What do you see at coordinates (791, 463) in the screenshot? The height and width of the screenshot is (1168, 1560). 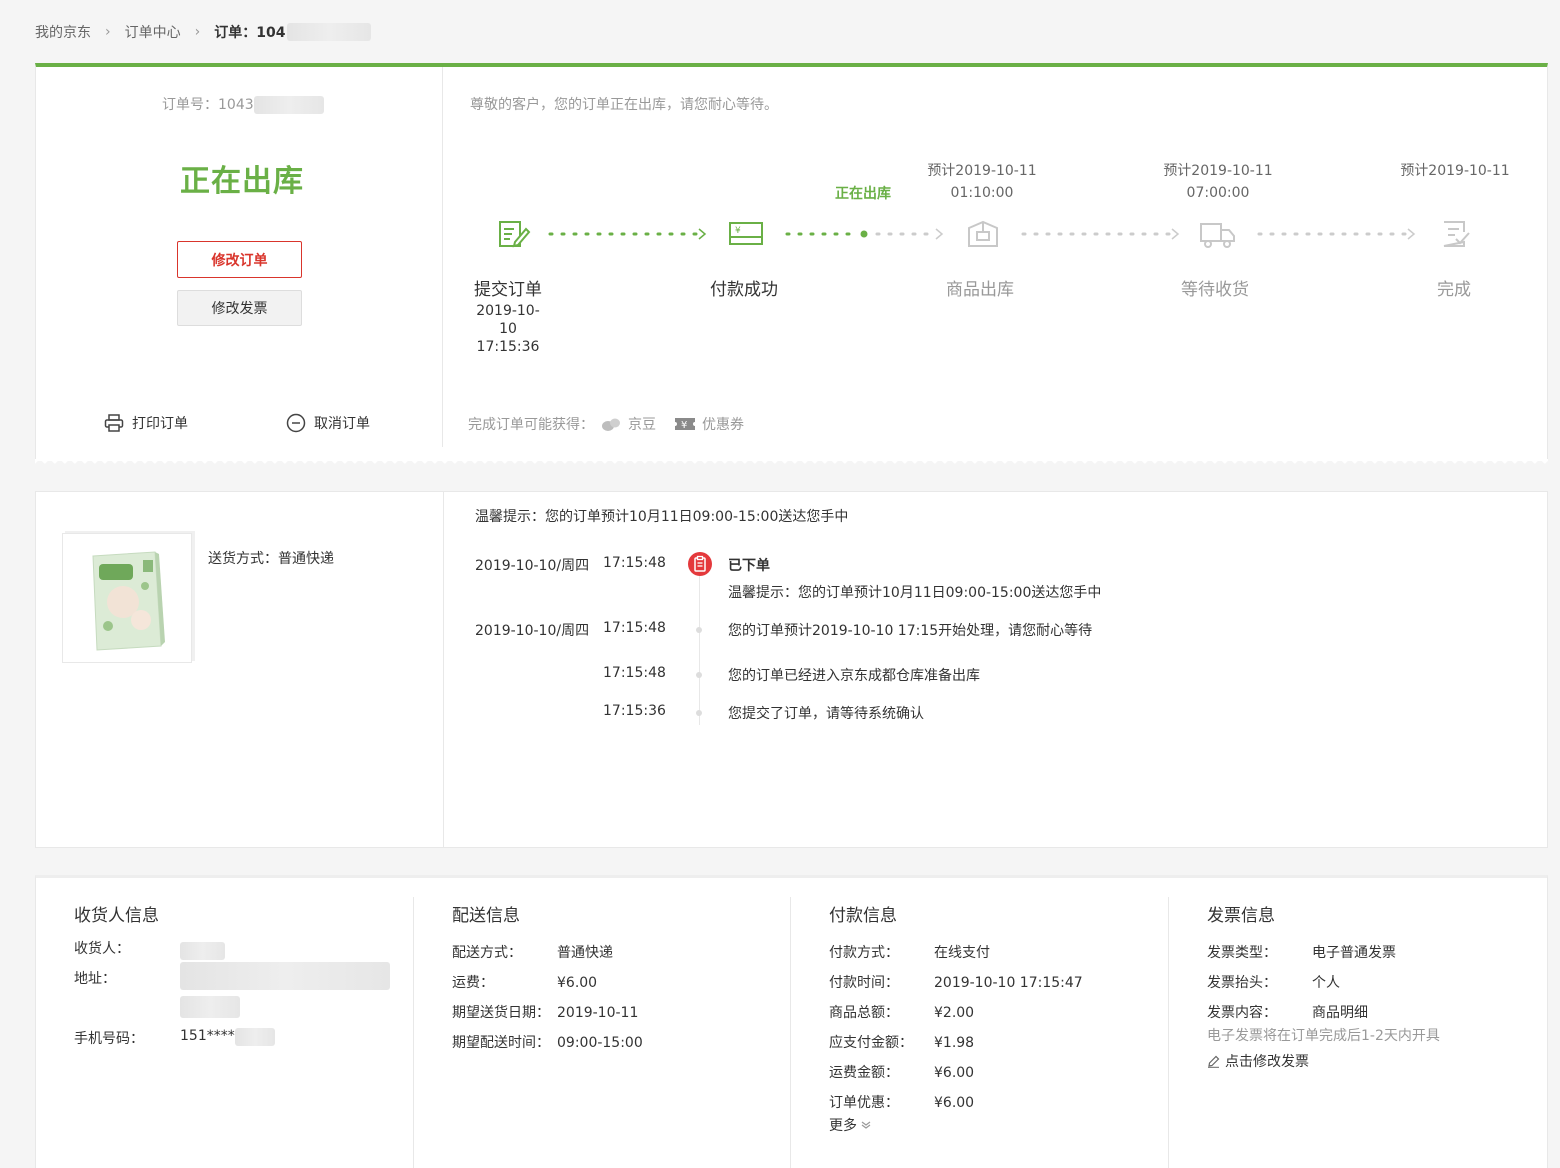 I see `panel-edge-decoration` at bounding box center [791, 463].